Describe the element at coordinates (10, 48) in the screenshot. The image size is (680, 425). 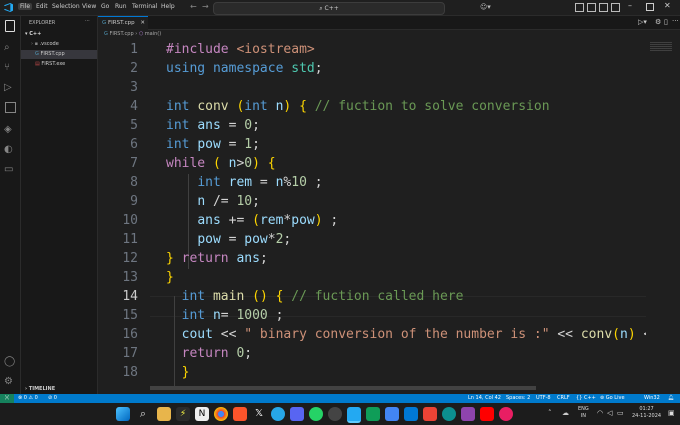
I see `search-icon: ⌕` at that location.